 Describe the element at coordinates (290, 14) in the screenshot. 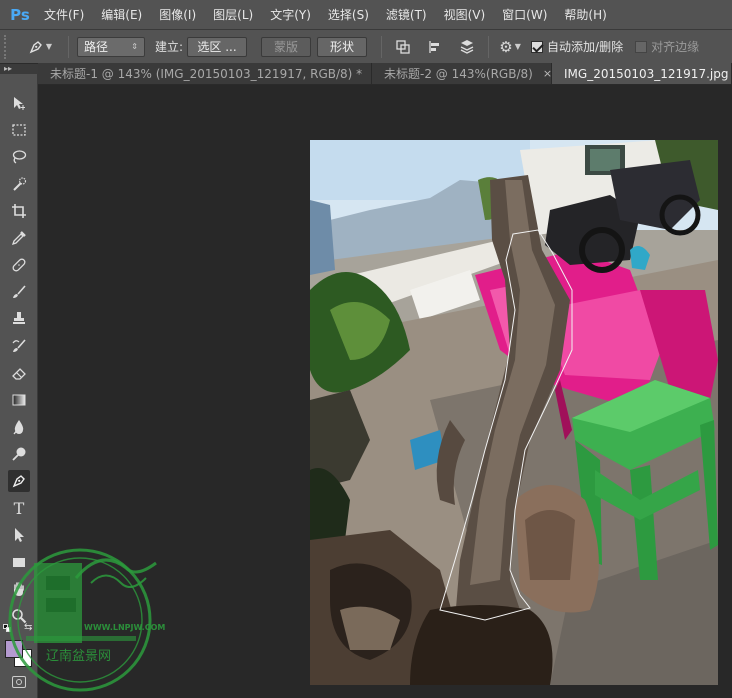

I see `menu-type: 文字(Y)` at that location.